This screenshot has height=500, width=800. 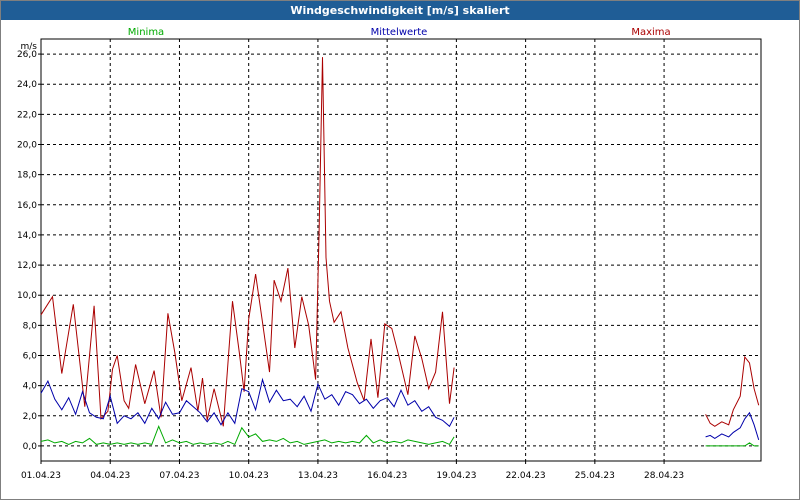 I want to click on x-tick-label: 25.04.23, so click(x=595, y=476).